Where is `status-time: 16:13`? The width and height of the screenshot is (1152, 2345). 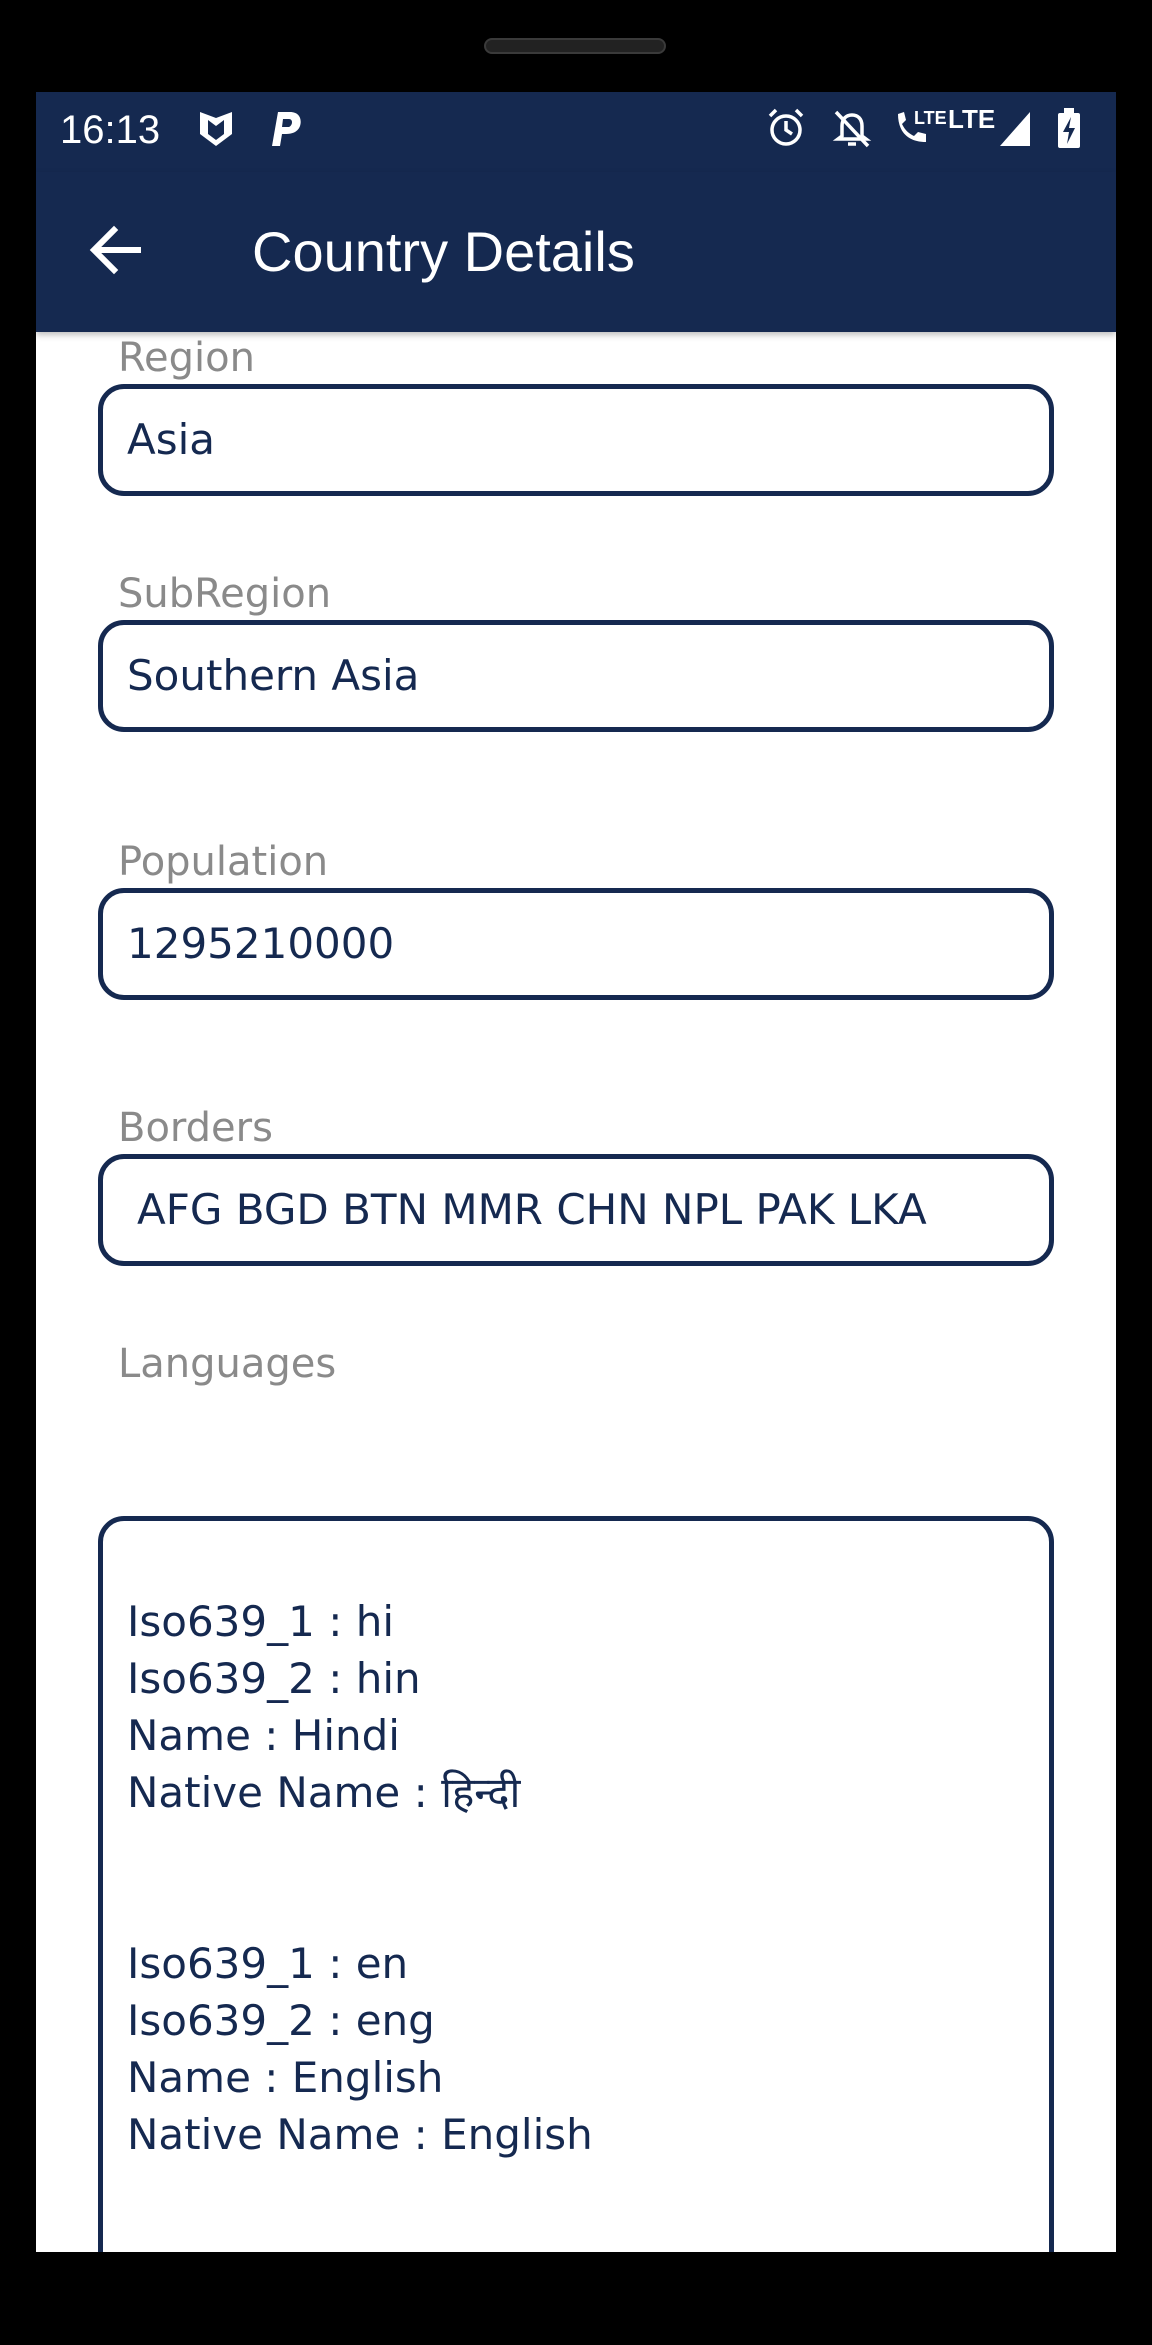
status-time: 16:13 is located at coordinates (110, 130).